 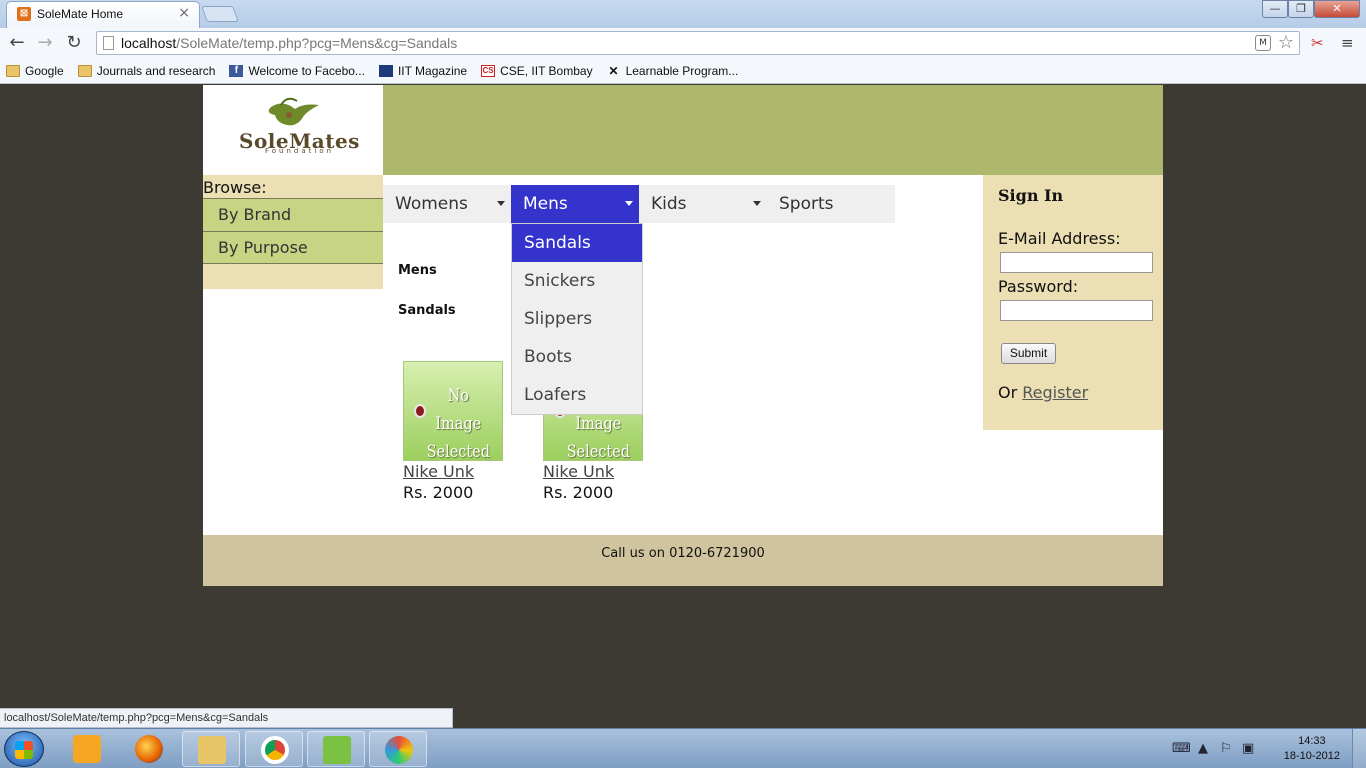 I want to click on keyboard-icon: ⌨, so click(x=1181, y=748).